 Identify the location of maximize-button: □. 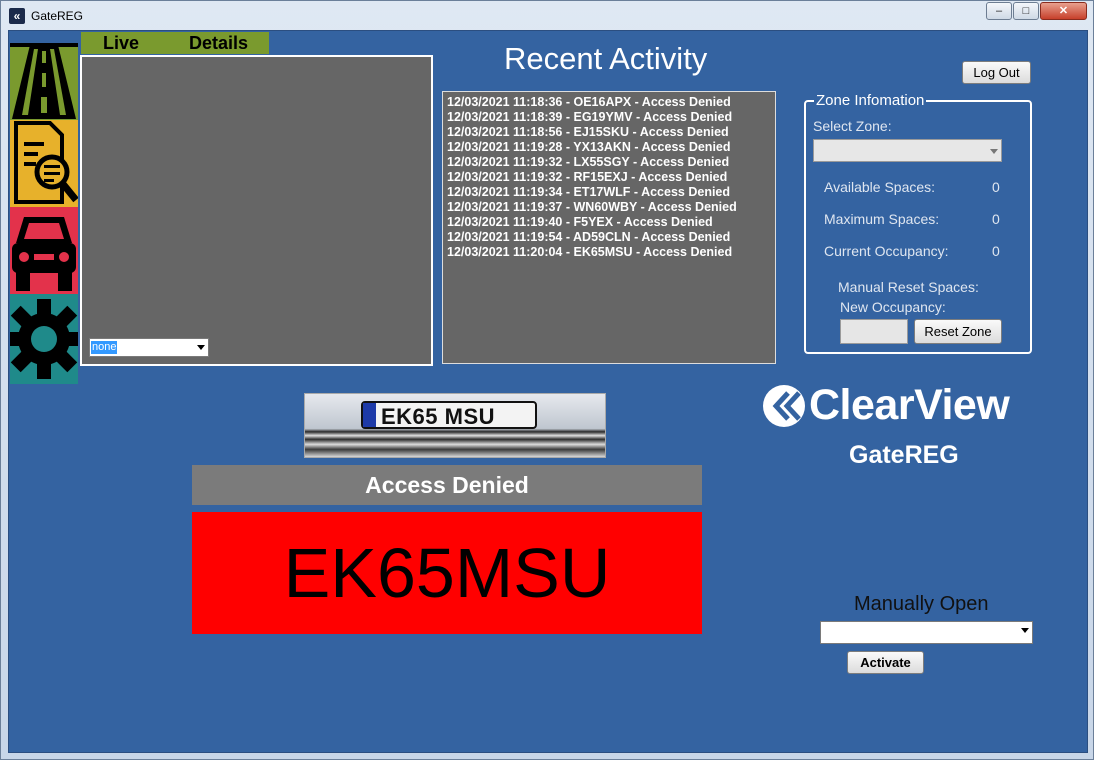
(1026, 11).